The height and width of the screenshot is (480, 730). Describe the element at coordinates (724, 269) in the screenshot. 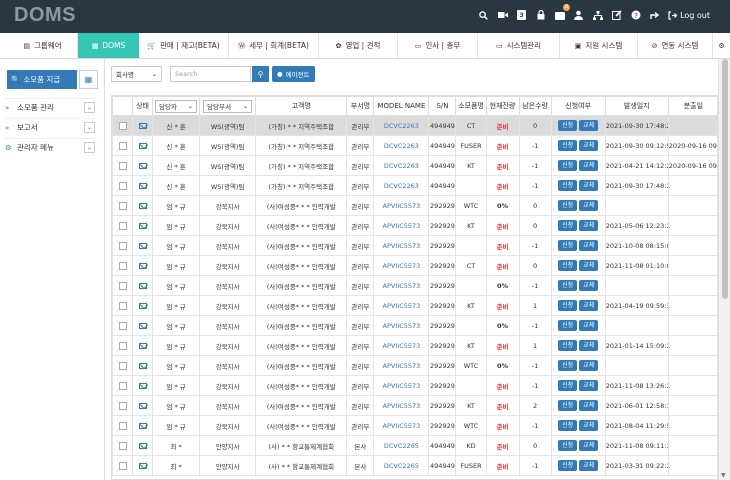

I see `vertical-scrollbar` at that location.